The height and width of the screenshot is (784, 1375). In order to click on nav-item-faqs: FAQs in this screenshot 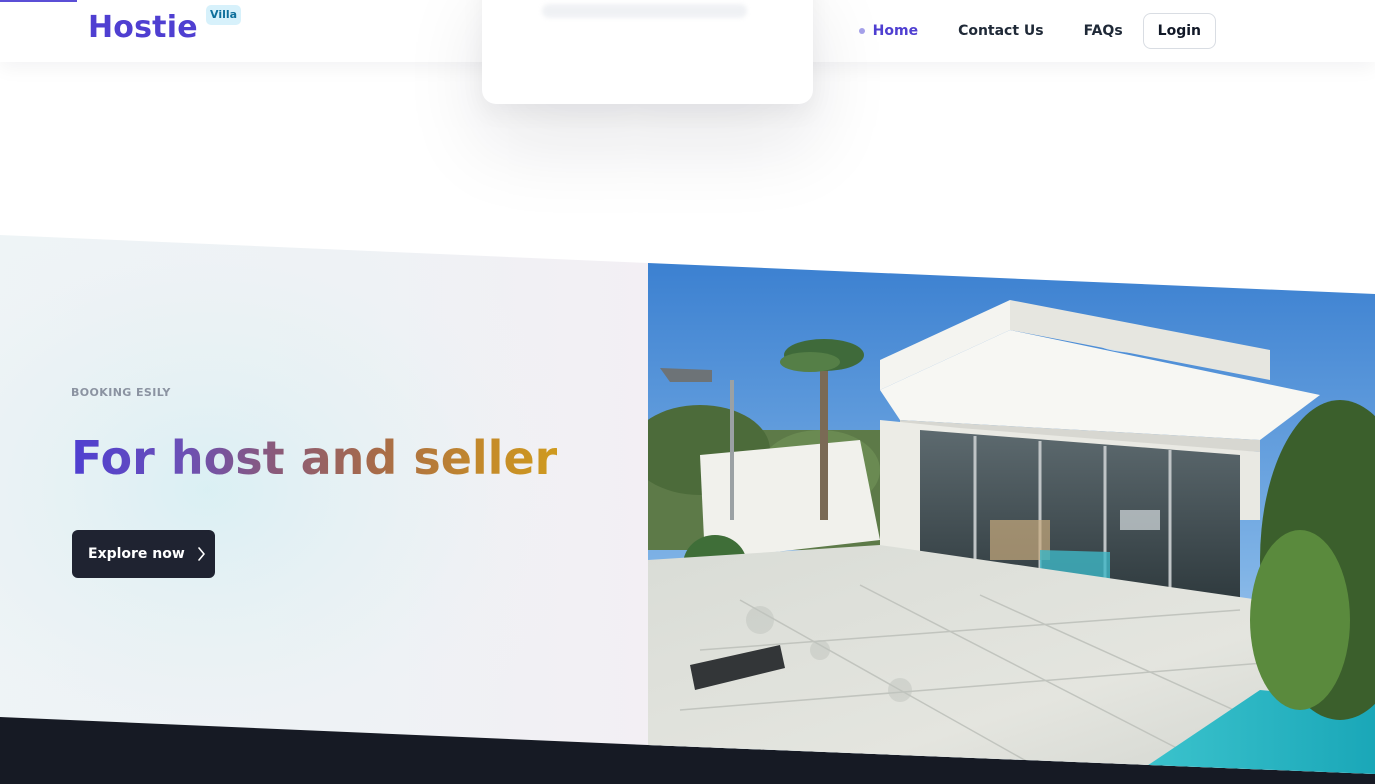, I will do `click(1103, 31)`.